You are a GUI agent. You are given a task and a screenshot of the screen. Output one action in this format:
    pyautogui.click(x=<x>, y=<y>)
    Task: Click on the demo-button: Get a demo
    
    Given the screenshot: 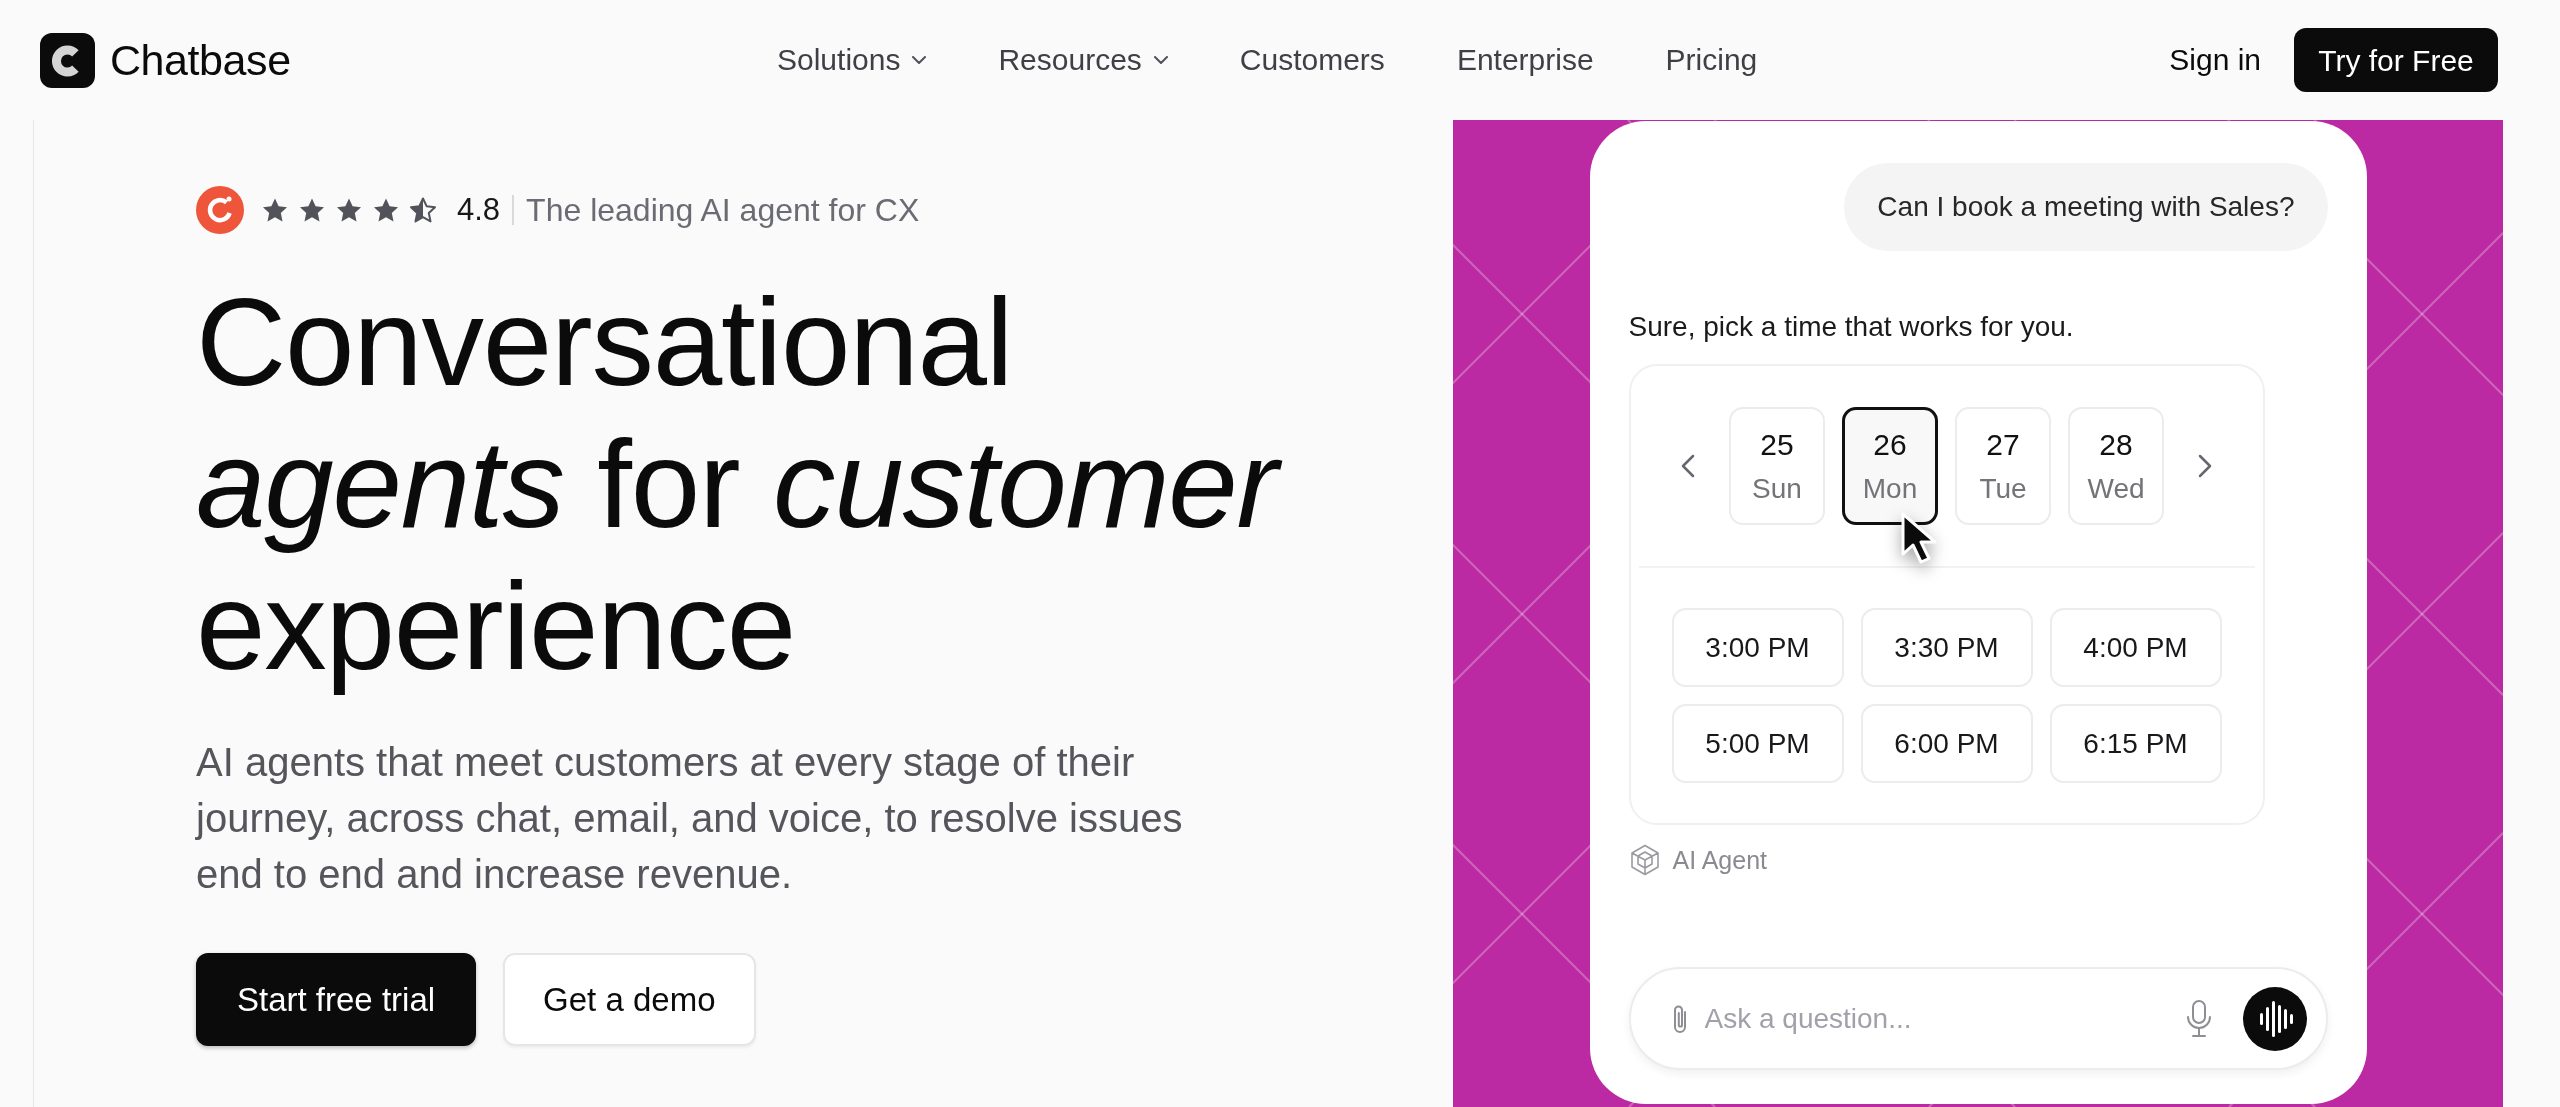 What is the action you would take?
    pyautogui.click(x=629, y=999)
    